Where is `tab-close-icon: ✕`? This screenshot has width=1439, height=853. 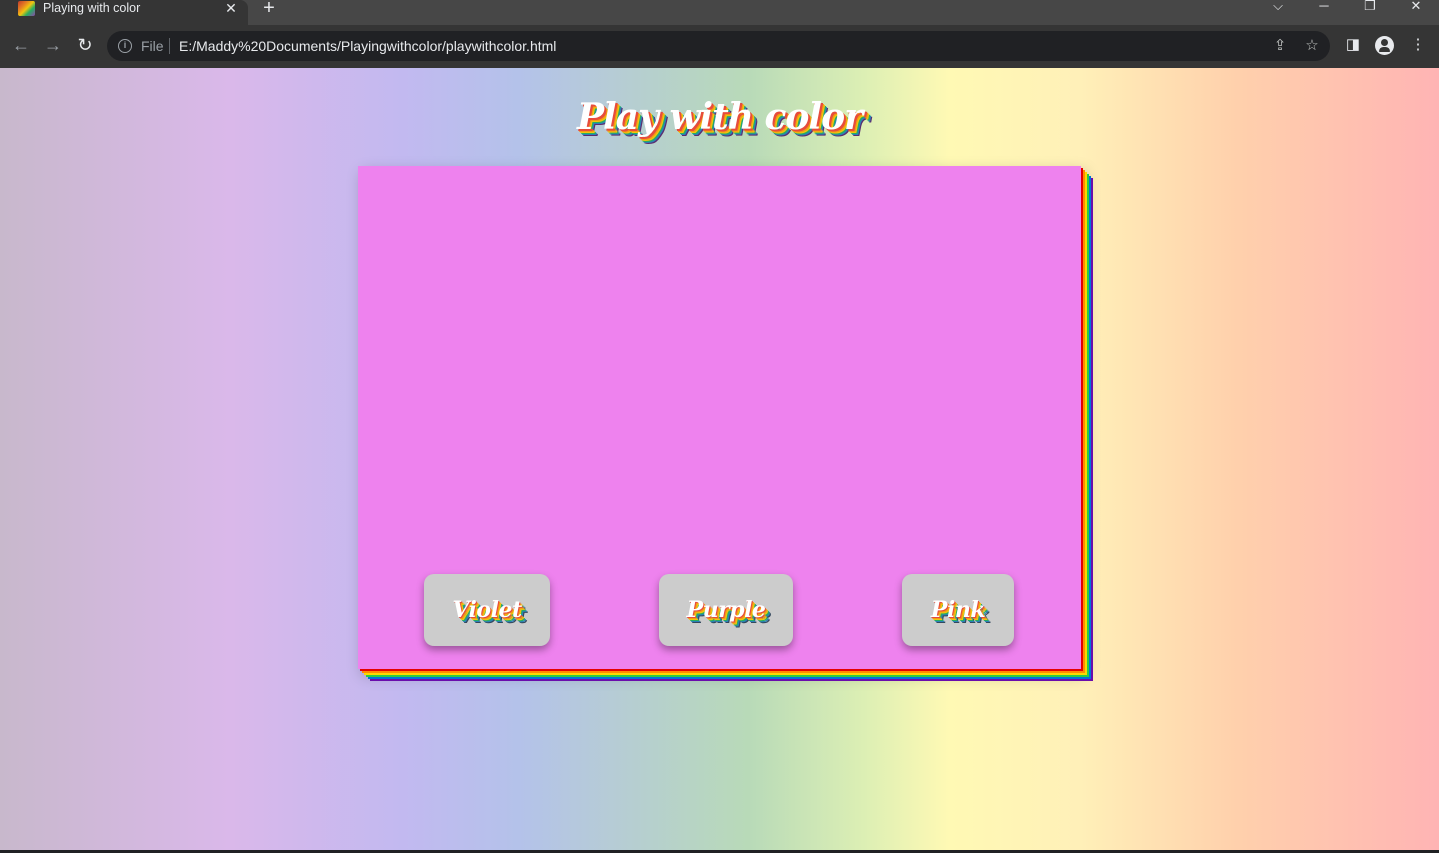
tab-close-icon: ✕ is located at coordinates (231, 8).